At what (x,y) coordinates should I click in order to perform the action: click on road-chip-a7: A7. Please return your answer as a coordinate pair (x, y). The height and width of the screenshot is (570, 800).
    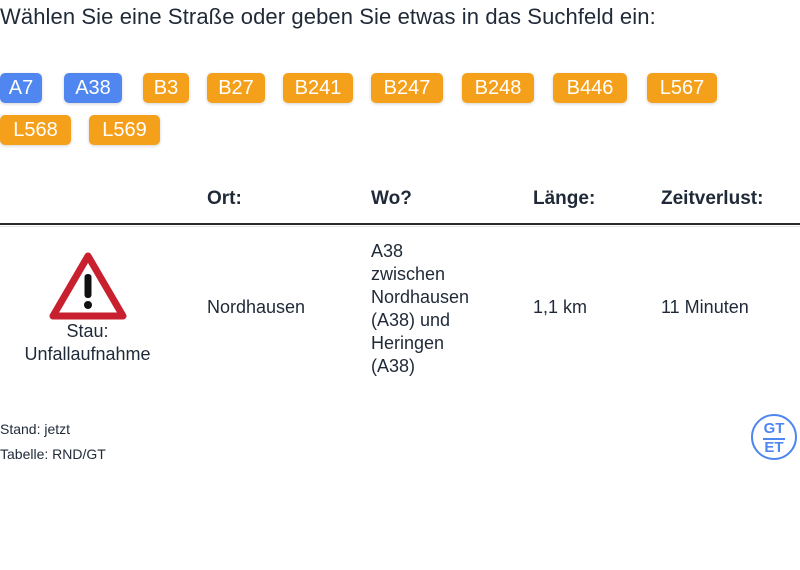
    Looking at the image, I should click on (21, 88).